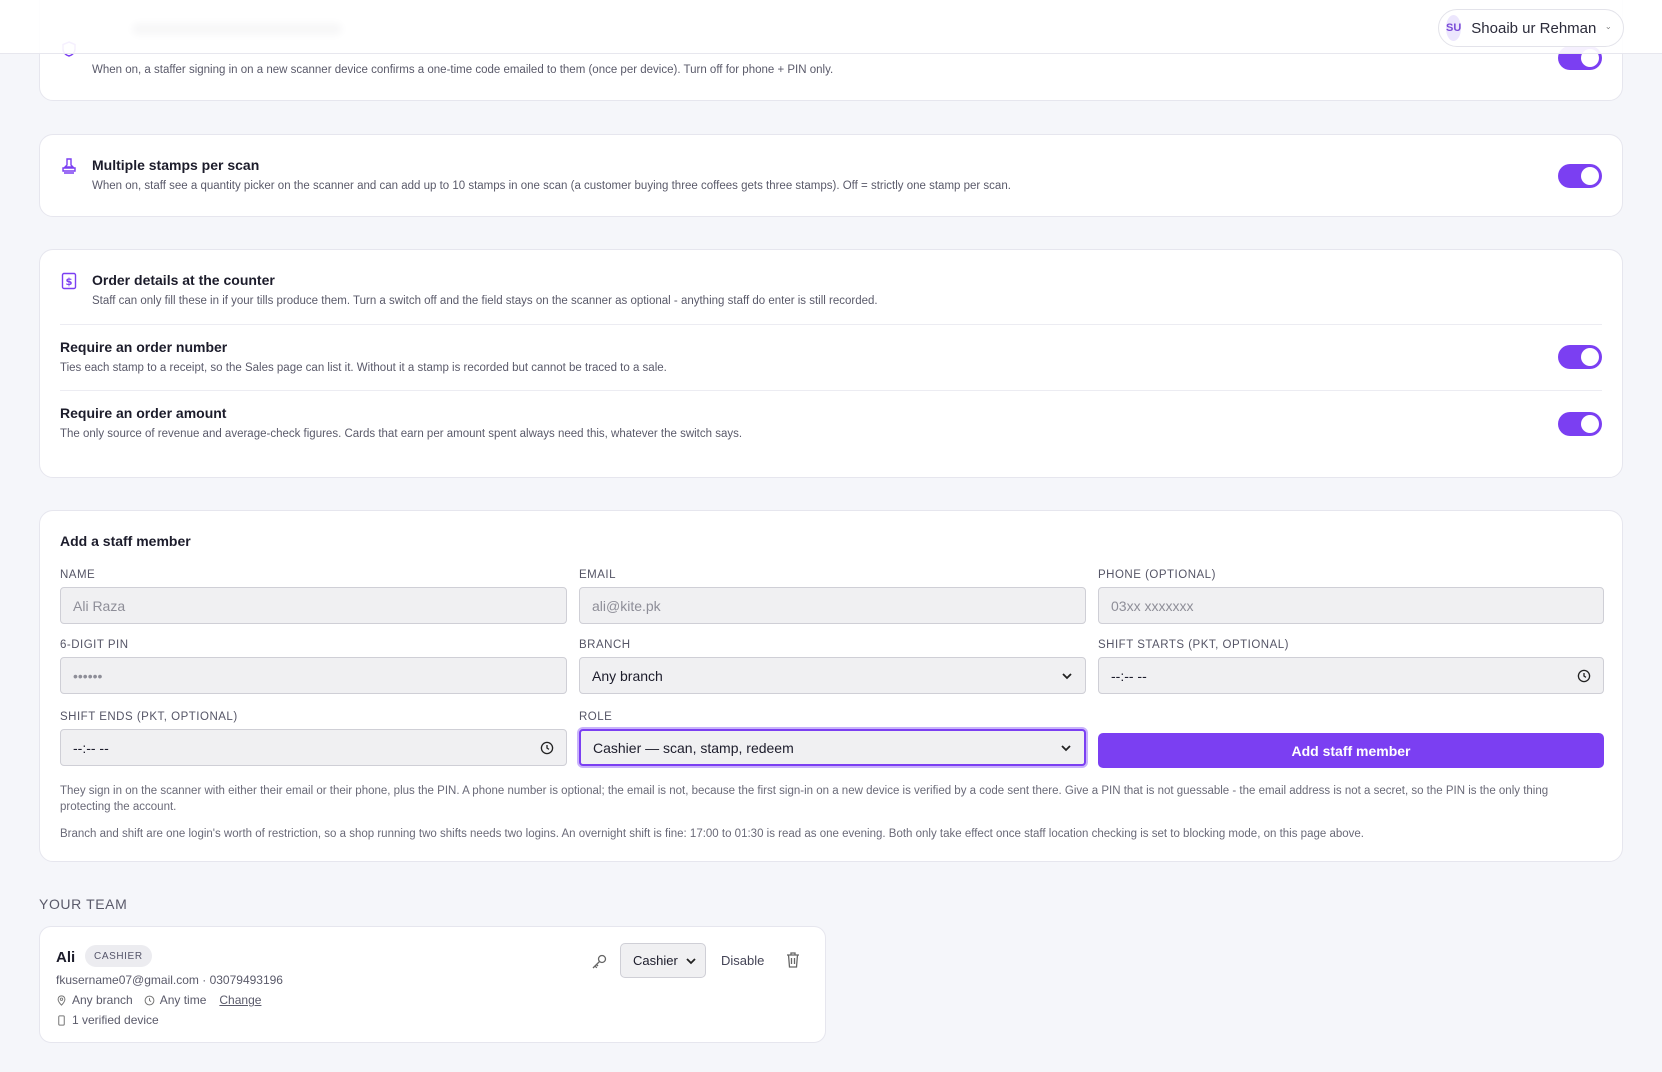 The width and height of the screenshot is (1662, 1072). I want to click on member-role-select: Cashier, so click(663, 960).